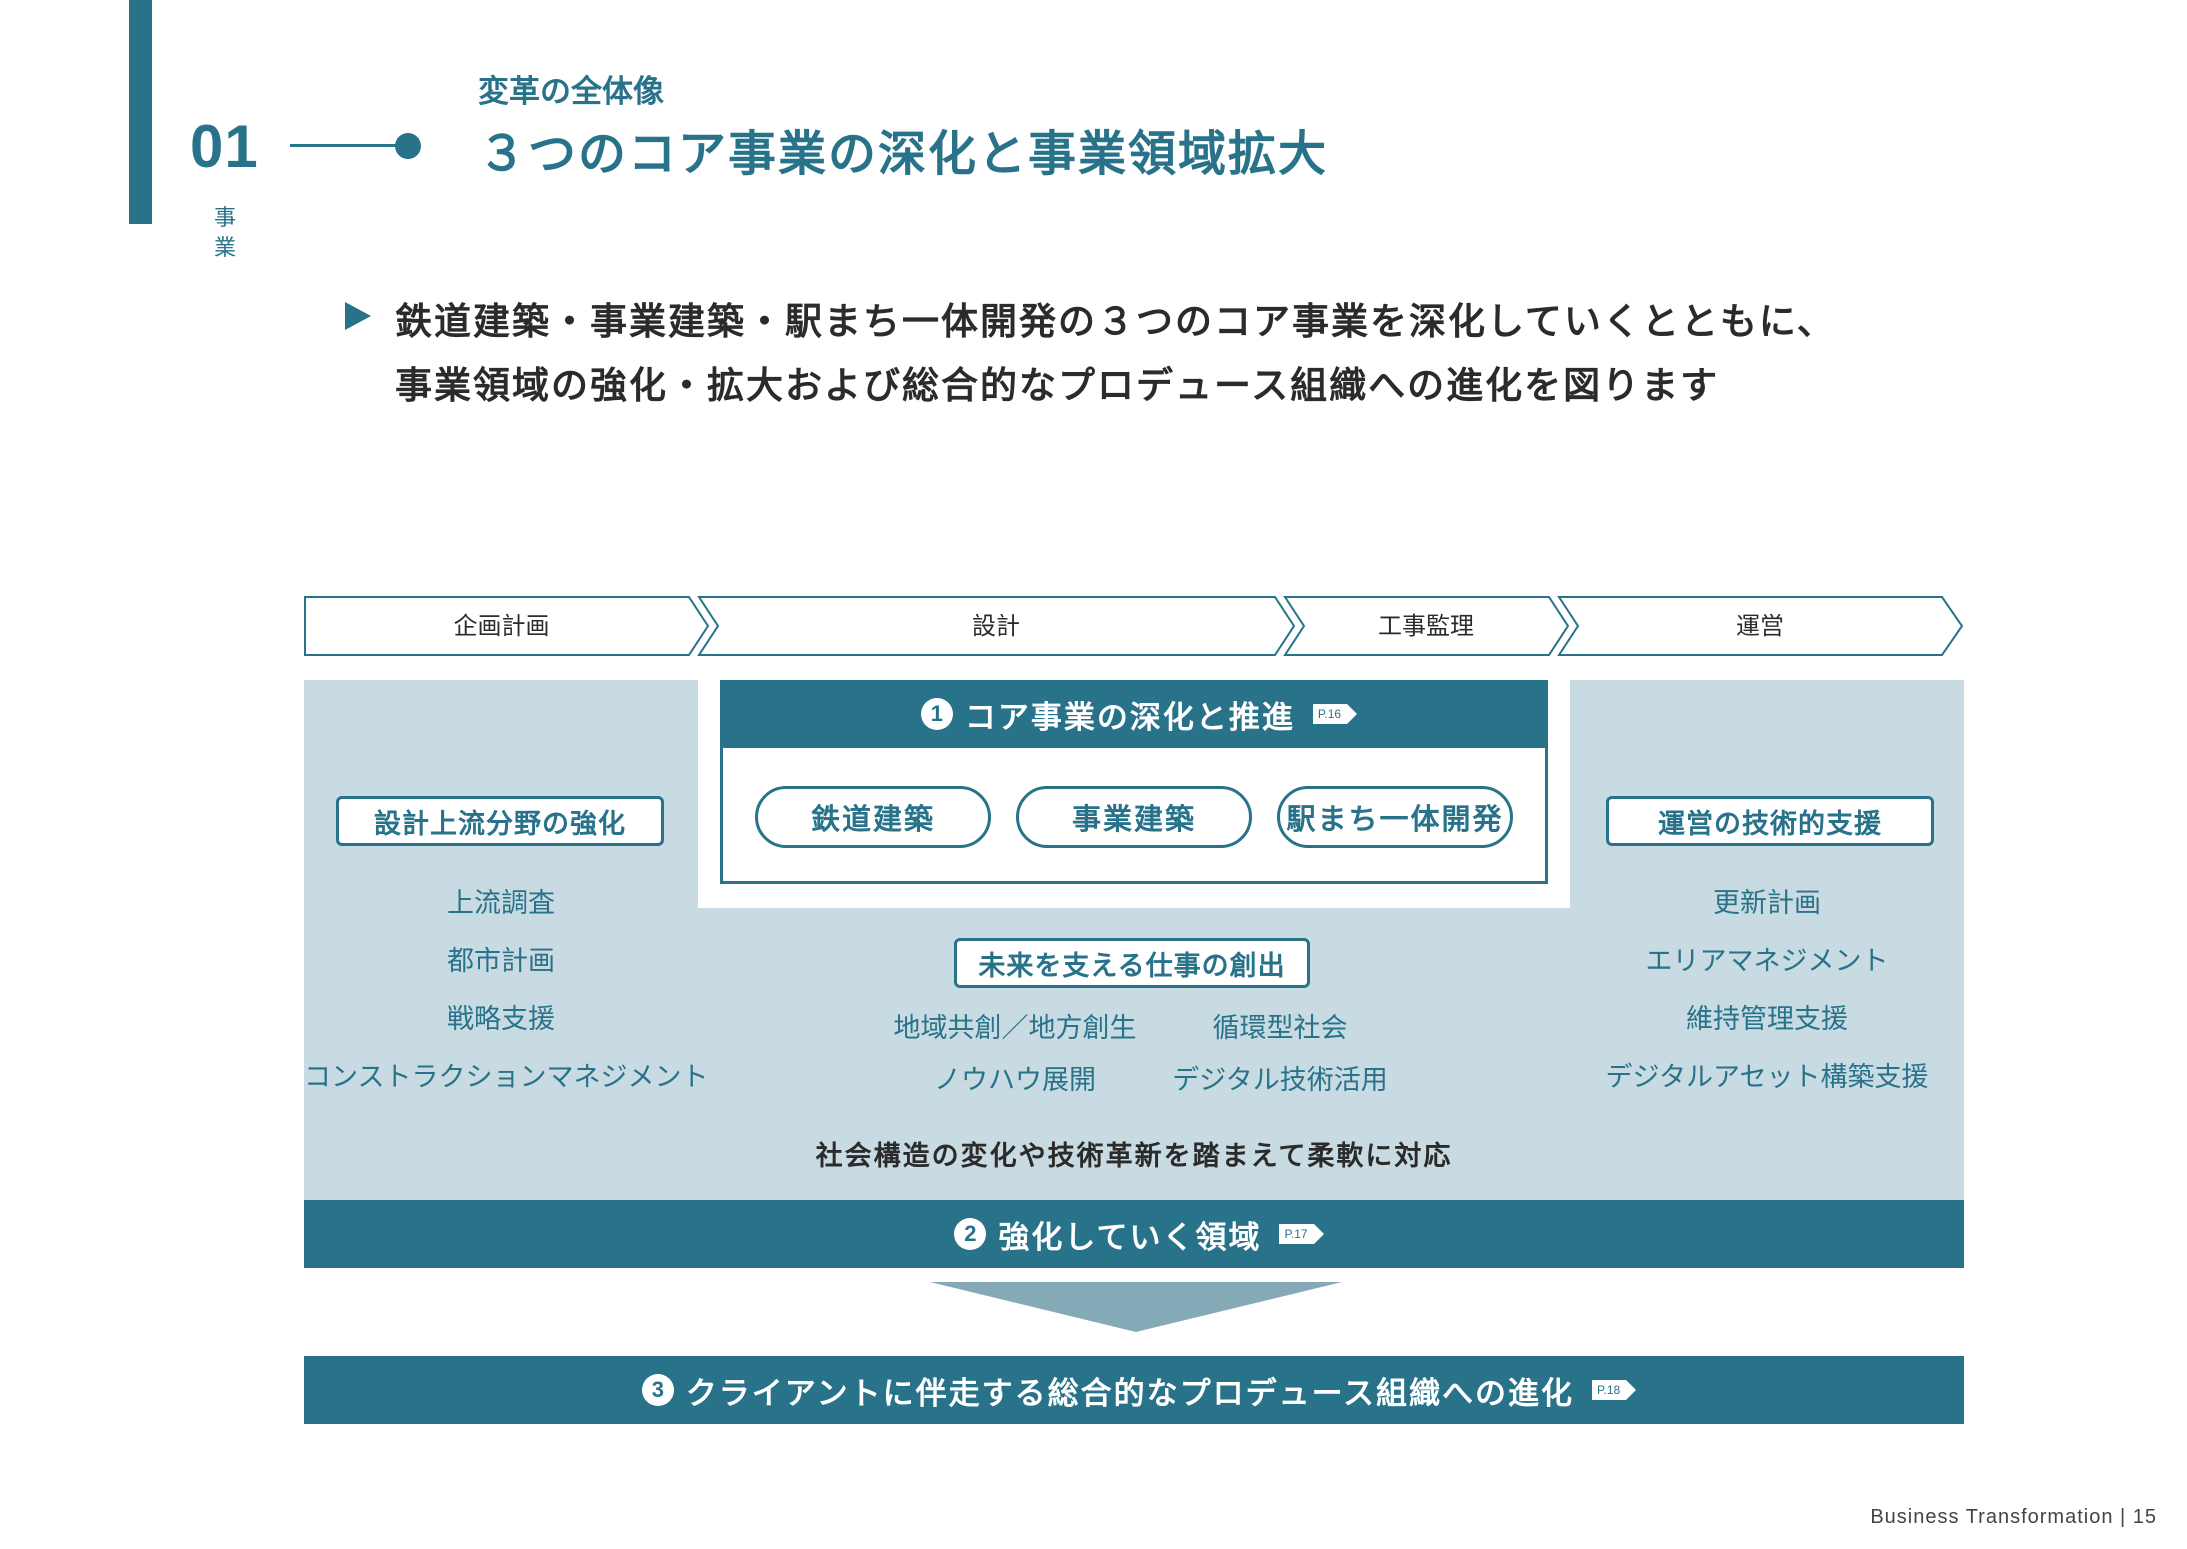 The image size is (2187, 1549). Describe the element at coordinates (1134, 1156) in the screenshot. I see `flexible-response-note: 社会構造の変化や技術革新を踏まえて柔軟に対応` at that location.